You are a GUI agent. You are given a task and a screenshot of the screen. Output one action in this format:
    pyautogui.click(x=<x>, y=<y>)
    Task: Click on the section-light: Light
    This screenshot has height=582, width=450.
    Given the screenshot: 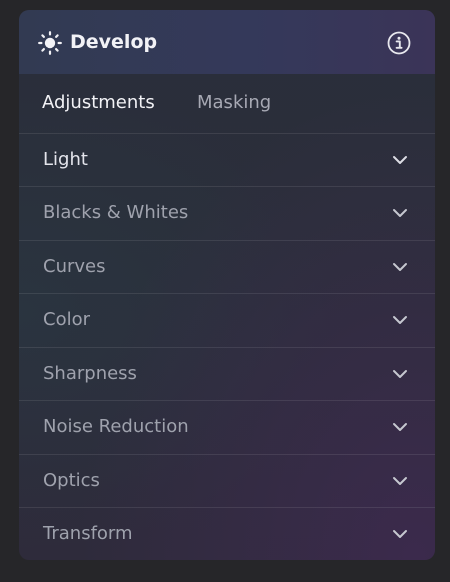 What is the action you would take?
    pyautogui.click(x=227, y=159)
    